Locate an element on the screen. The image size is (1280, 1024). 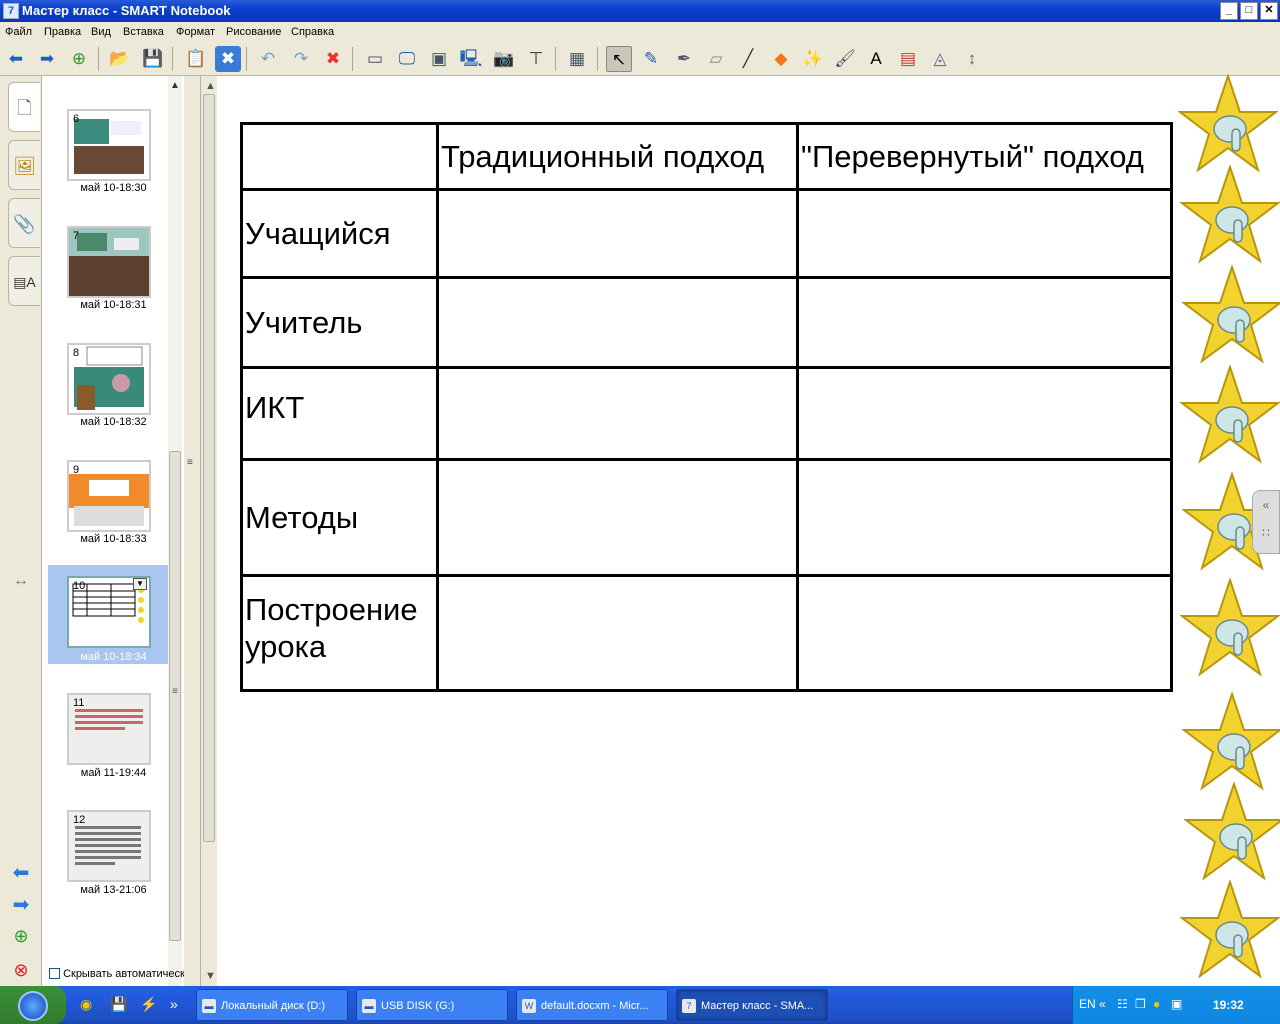
page-menu-arrow-icon: ▼ is located at coordinates (140, 584).